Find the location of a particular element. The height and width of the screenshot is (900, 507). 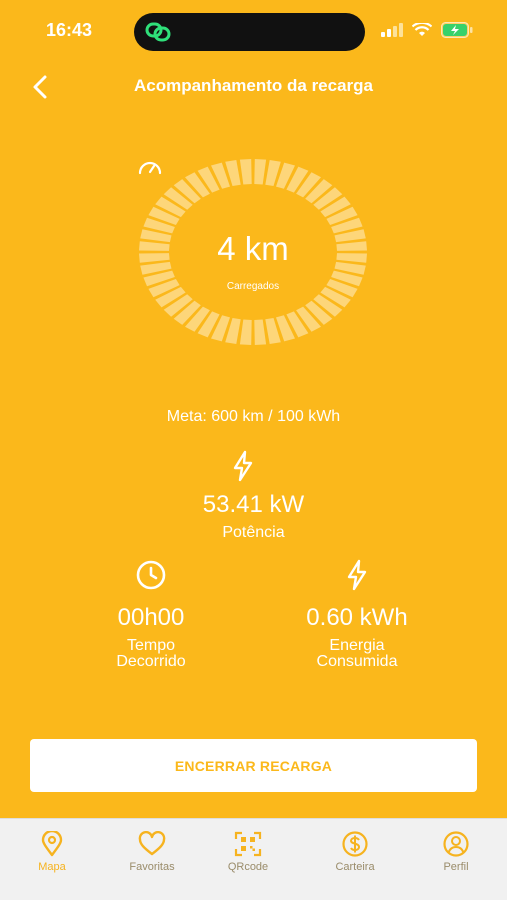

speedometer-icon is located at coordinates (150, 168).